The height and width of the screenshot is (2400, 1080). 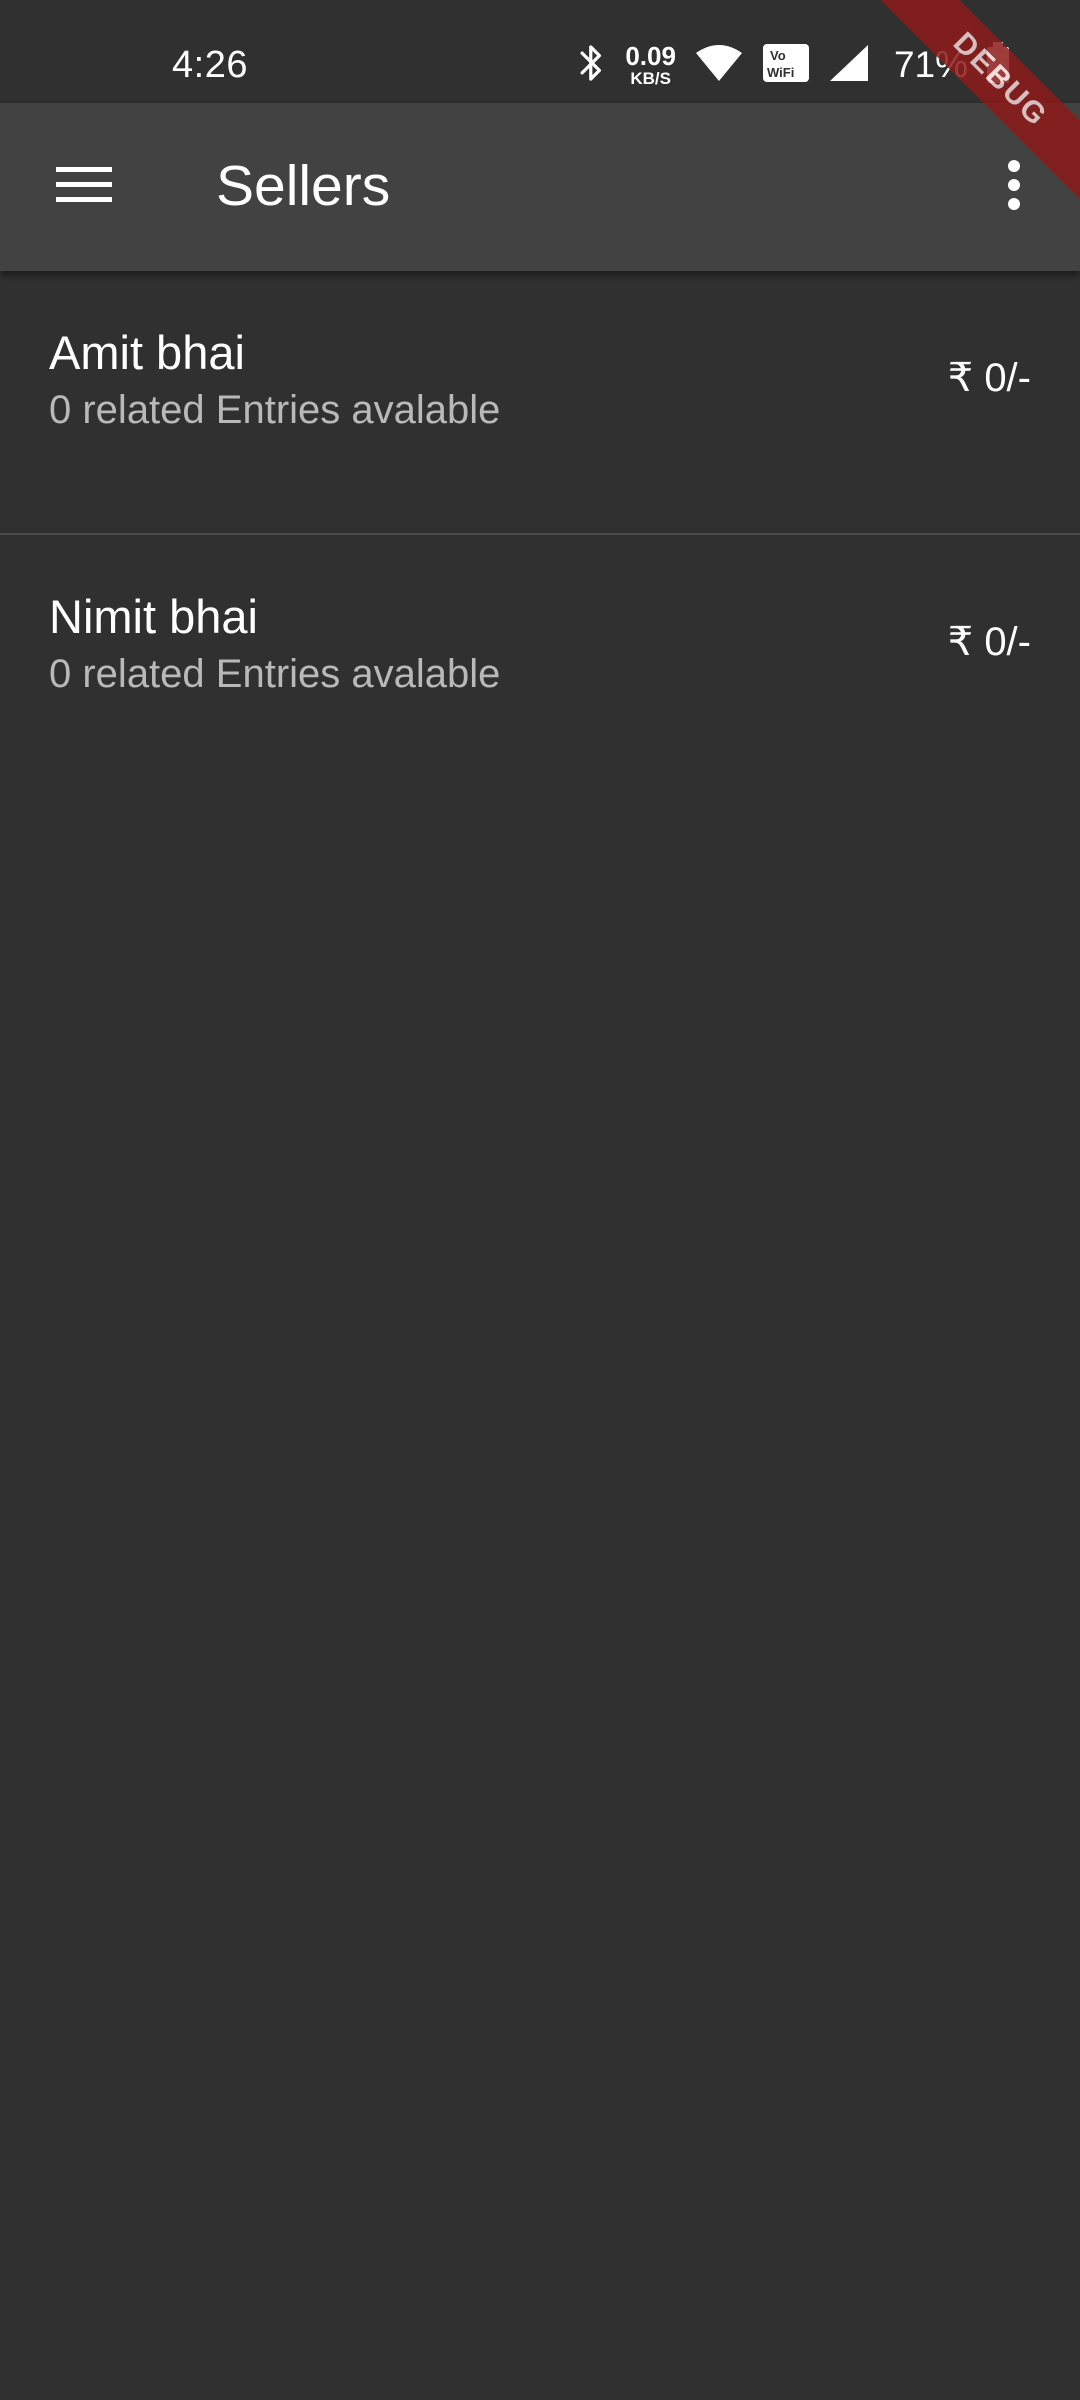 What do you see at coordinates (147, 352) in the screenshot?
I see `seller-name: Amit bhai` at bounding box center [147, 352].